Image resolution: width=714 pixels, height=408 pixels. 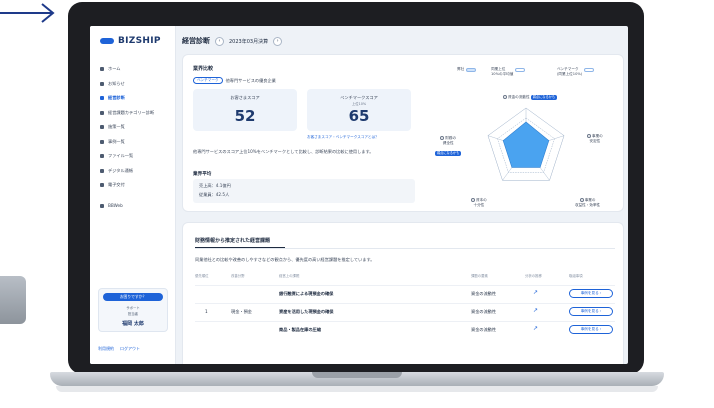 What do you see at coordinates (116, 98) in the screenshot?
I see `sidebar-item-label: 経営診断` at bounding box center [116, 98].